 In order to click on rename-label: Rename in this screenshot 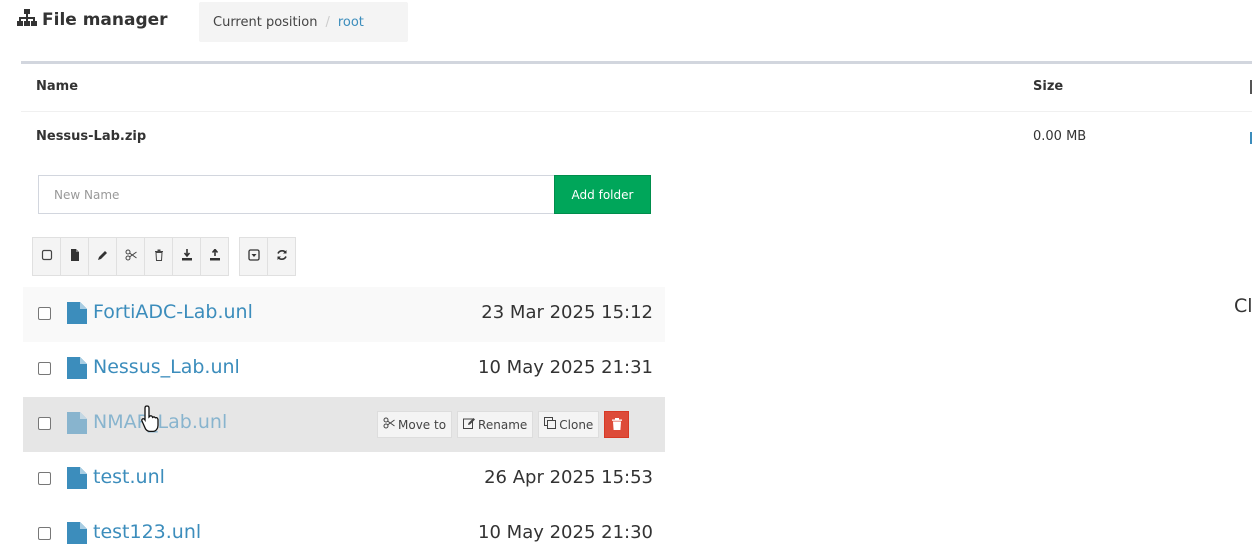, I will do `click(503, 424)`.